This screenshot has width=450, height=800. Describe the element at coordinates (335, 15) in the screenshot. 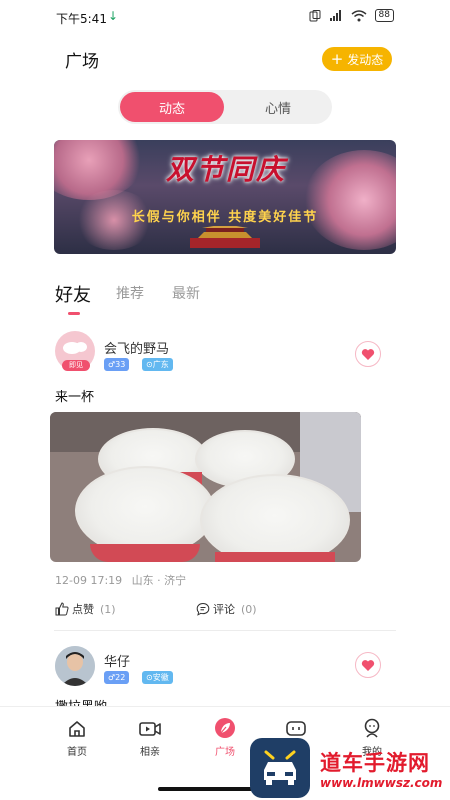

I see `signal-icon` at that location.